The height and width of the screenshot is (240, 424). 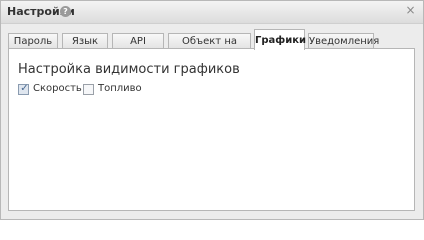 What do you see at coordinates (209, 47) in the screenshot?
I see `tab-map-object: Объект на карте` at bounding box center [209, 47].